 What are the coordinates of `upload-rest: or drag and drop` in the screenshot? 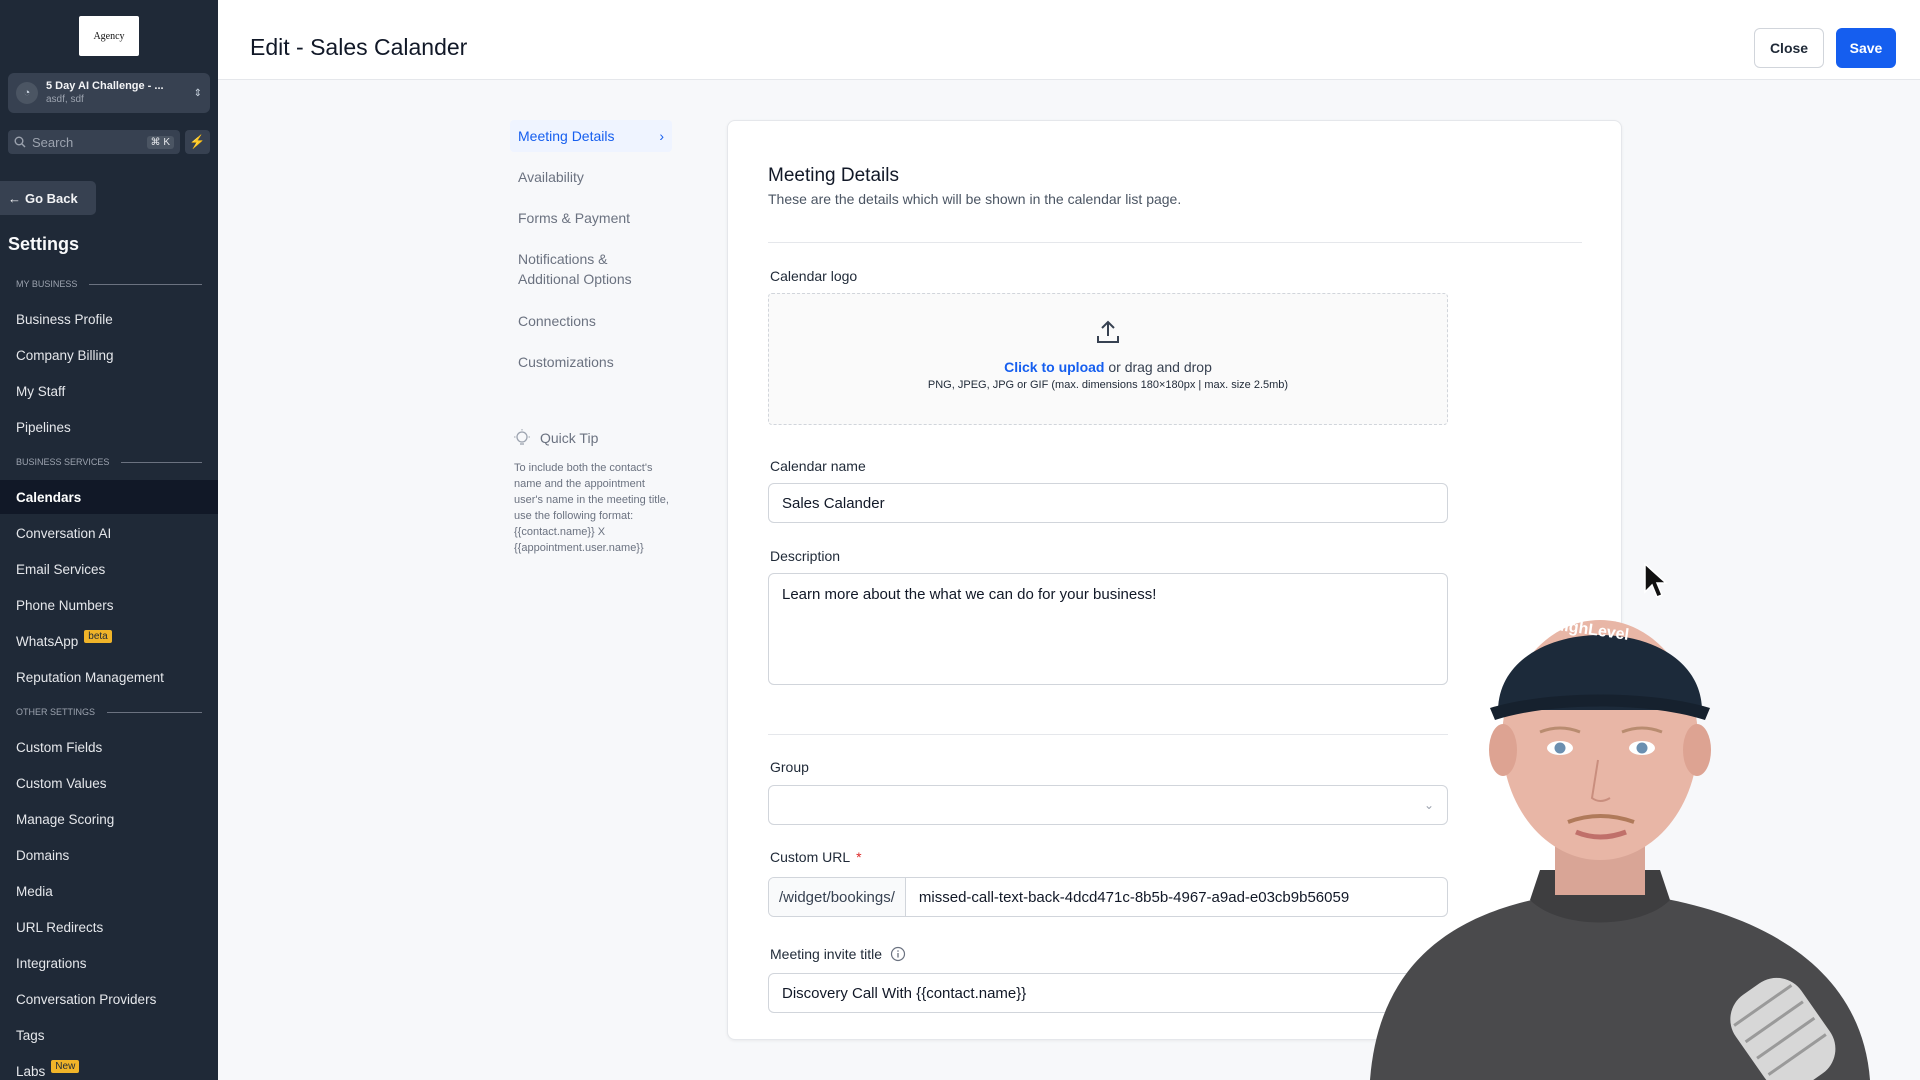 It's located at (1158, 367).